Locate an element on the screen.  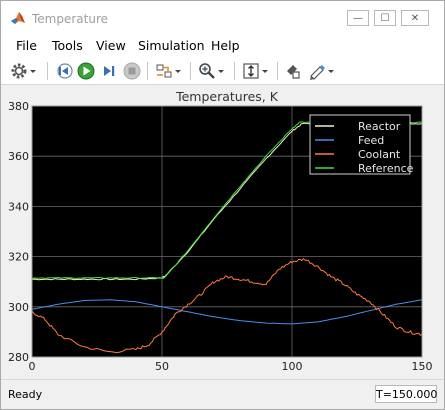
y-tick-label: 360 is located at coordinates (18, 156).